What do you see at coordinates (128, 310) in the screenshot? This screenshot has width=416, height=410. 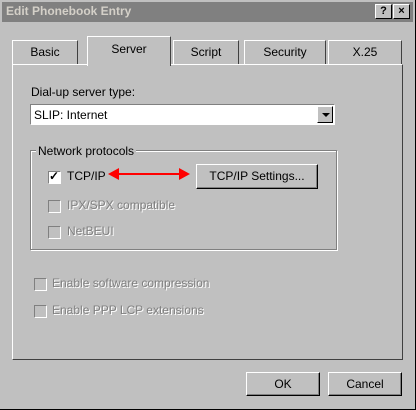 I see `ppp-lcp-label: Enable PPP LCP extensions` at bounding box center [128, 310].